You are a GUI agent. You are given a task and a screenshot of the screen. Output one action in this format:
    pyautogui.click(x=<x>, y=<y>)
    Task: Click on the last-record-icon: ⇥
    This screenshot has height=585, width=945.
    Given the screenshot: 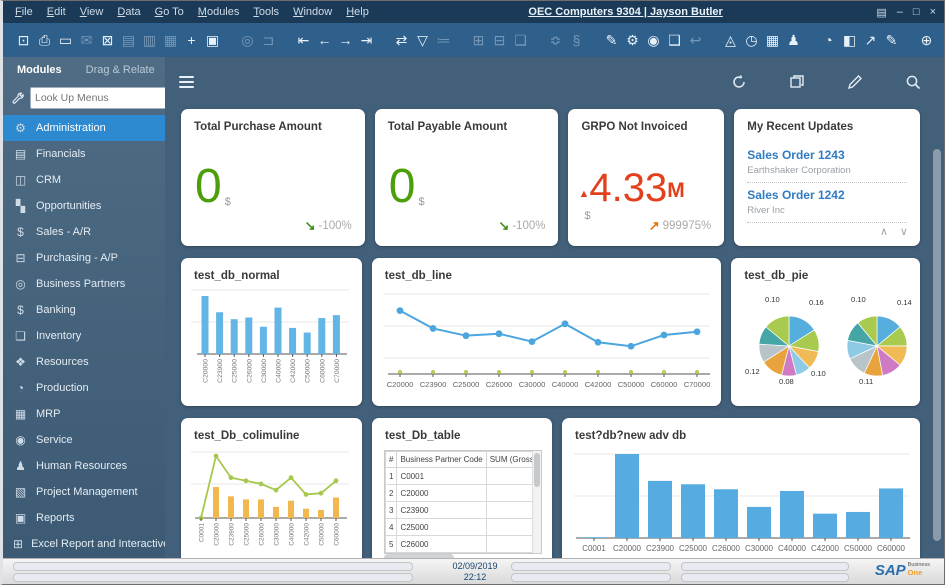 What is the action you would take?
    pyautogui.click(x=366, y=40)
    